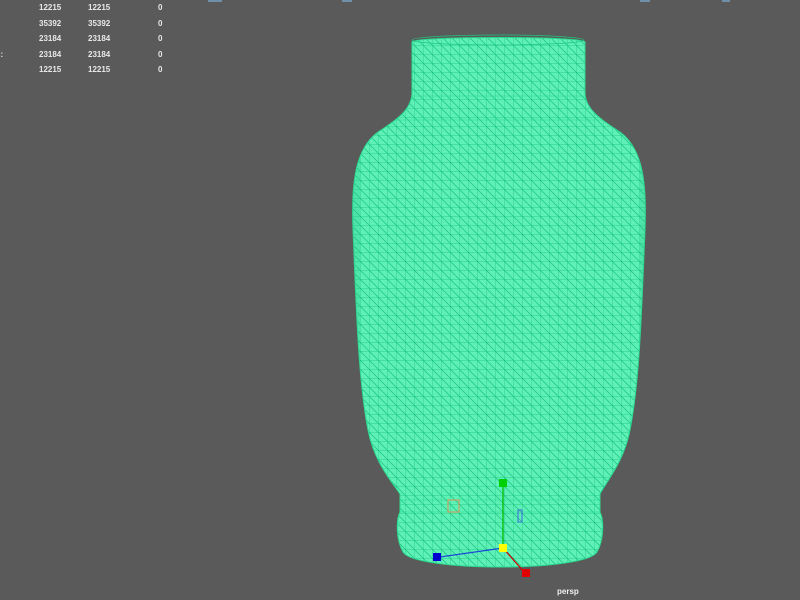 This screenshot has height=600, width=800. Describe the element at coordinates (437, 557) in the screenshot. I see `z-axis-cube-icon` at that location.